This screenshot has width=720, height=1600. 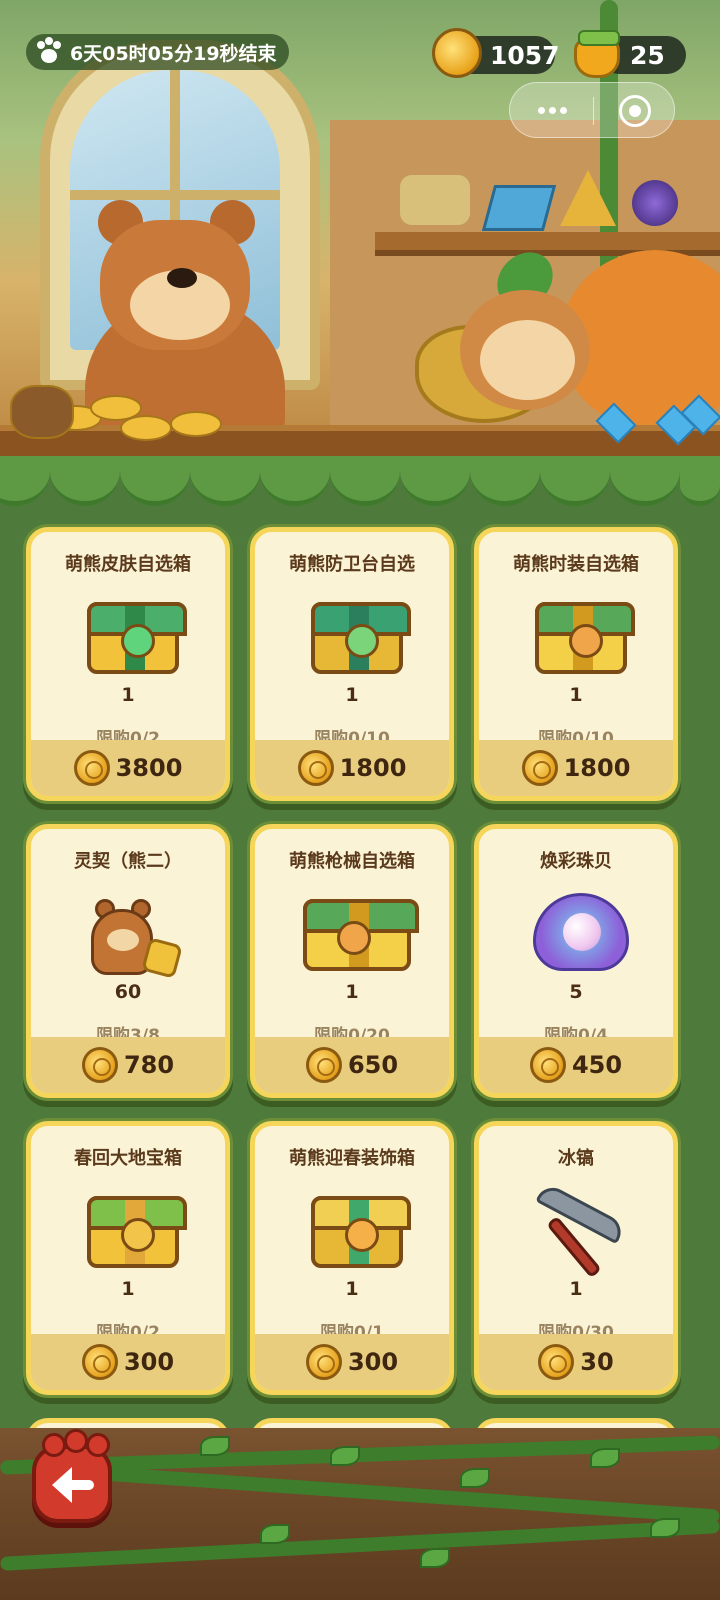 I want to click on paw-icon, so click(x=49, y=52).